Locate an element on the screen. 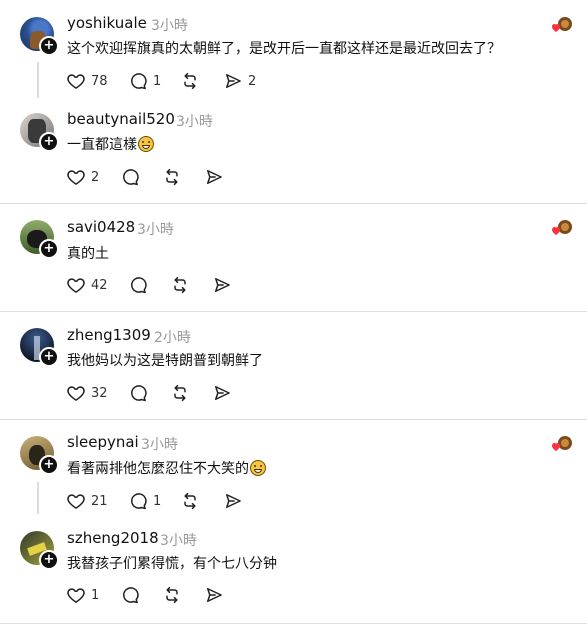 The image size is (587, 626). post-text: 看著兩排他怎麼忍住不大笑的 is located at coordinates (166, 468).